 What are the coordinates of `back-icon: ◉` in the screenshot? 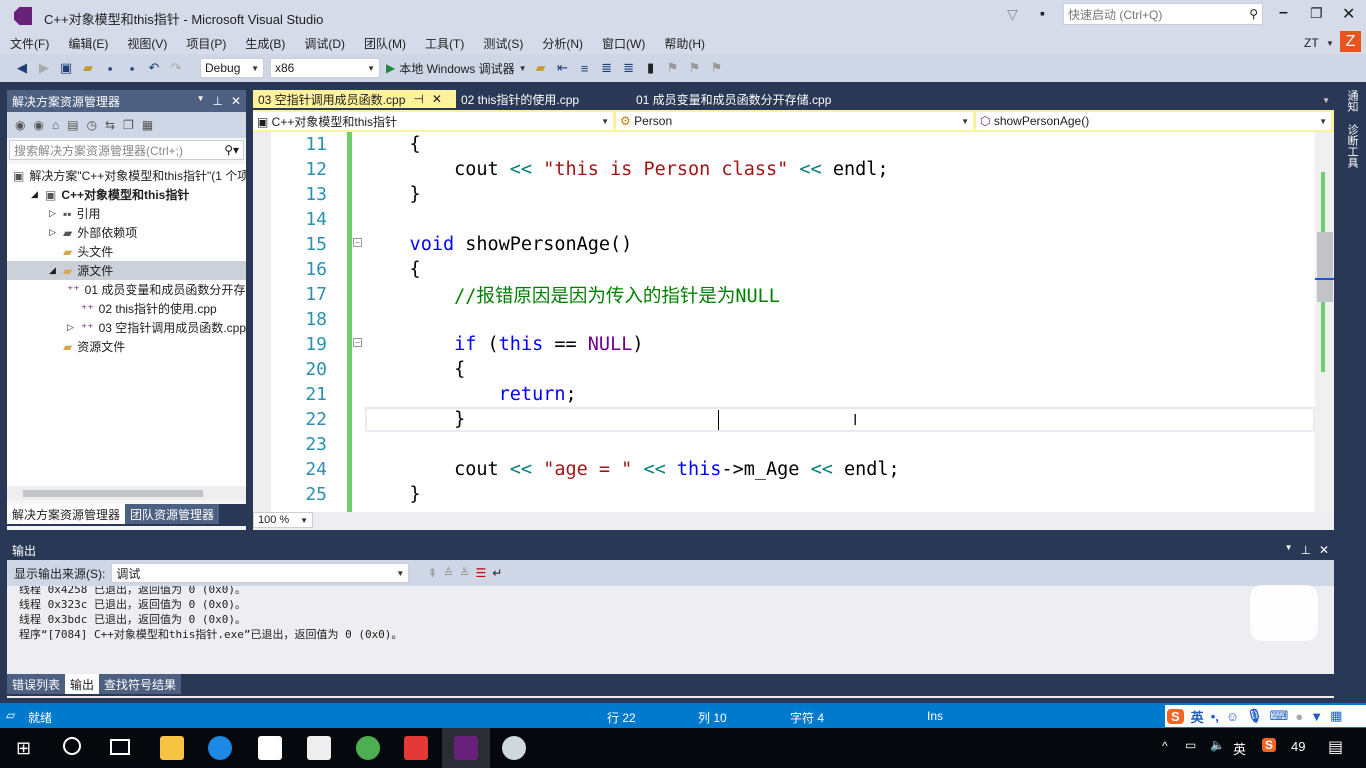 It's located at (20, 125).